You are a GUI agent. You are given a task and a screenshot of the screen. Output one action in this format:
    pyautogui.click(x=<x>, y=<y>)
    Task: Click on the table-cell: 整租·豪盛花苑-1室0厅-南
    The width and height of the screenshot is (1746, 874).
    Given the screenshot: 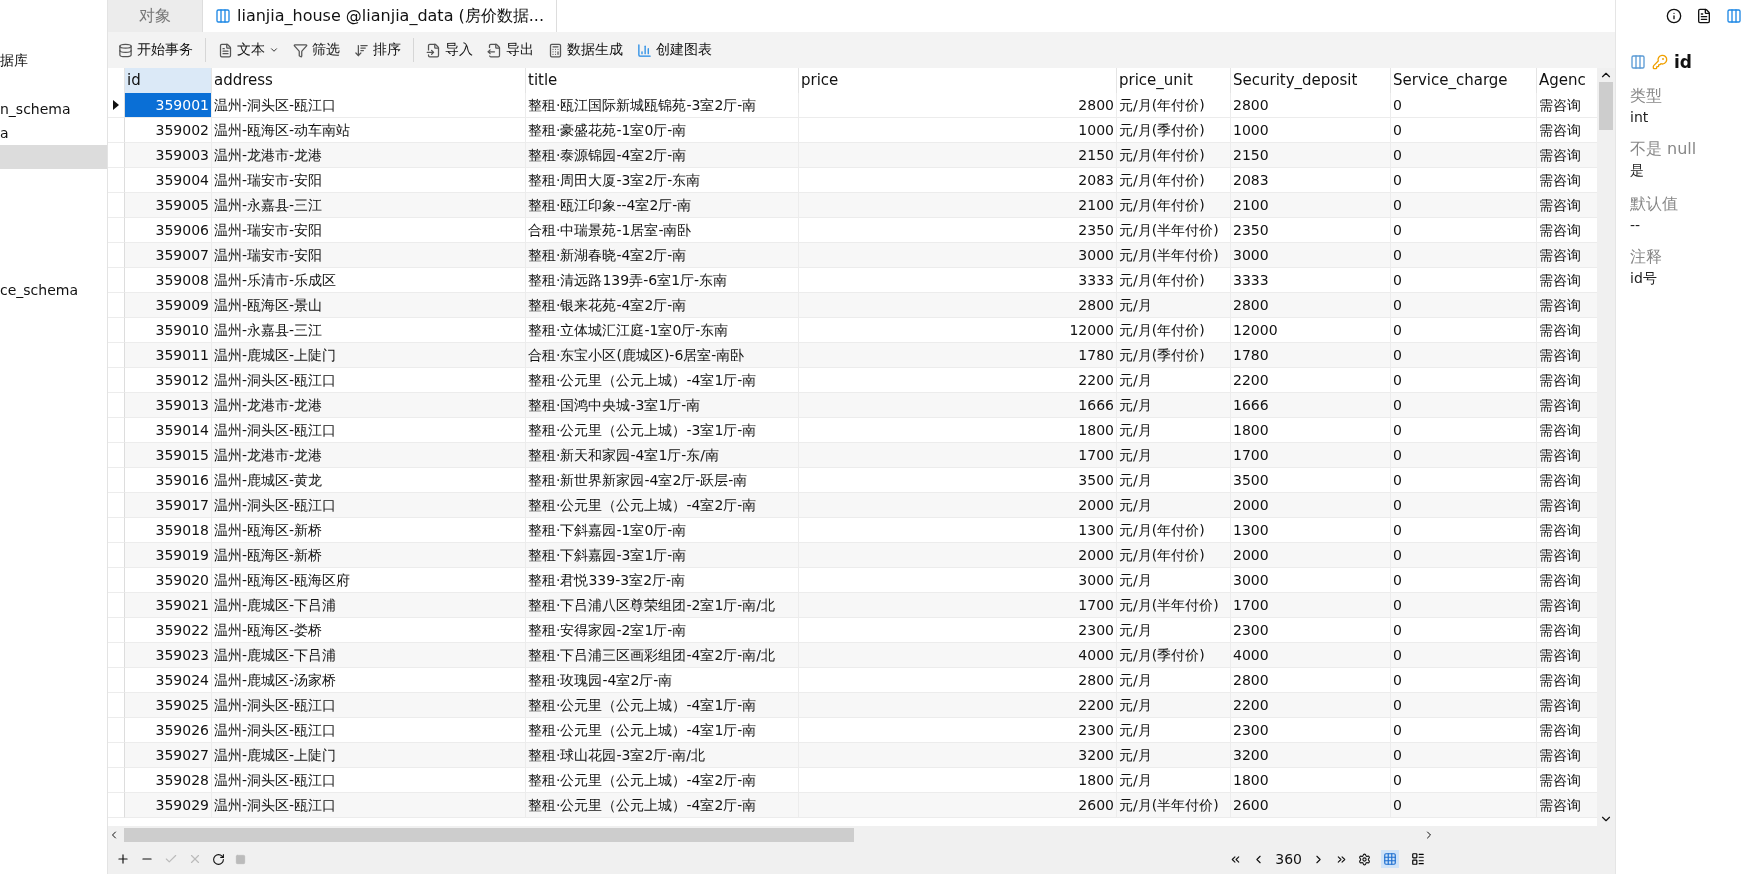 What is the action you would take?
    pyautogui.click(x=662, y=130)
    